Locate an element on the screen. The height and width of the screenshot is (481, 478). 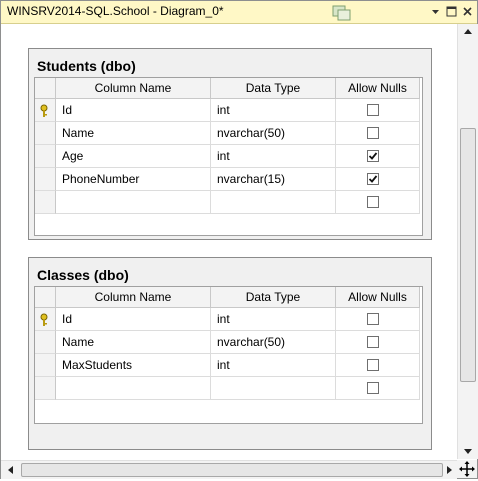
horizontal-scrollbar is located at coordinates (229, 469).